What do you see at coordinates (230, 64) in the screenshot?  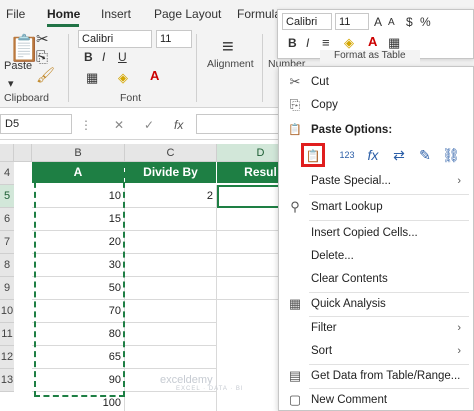 I see `alignment-group-label: Alignment` at bounding box center [230, 64].